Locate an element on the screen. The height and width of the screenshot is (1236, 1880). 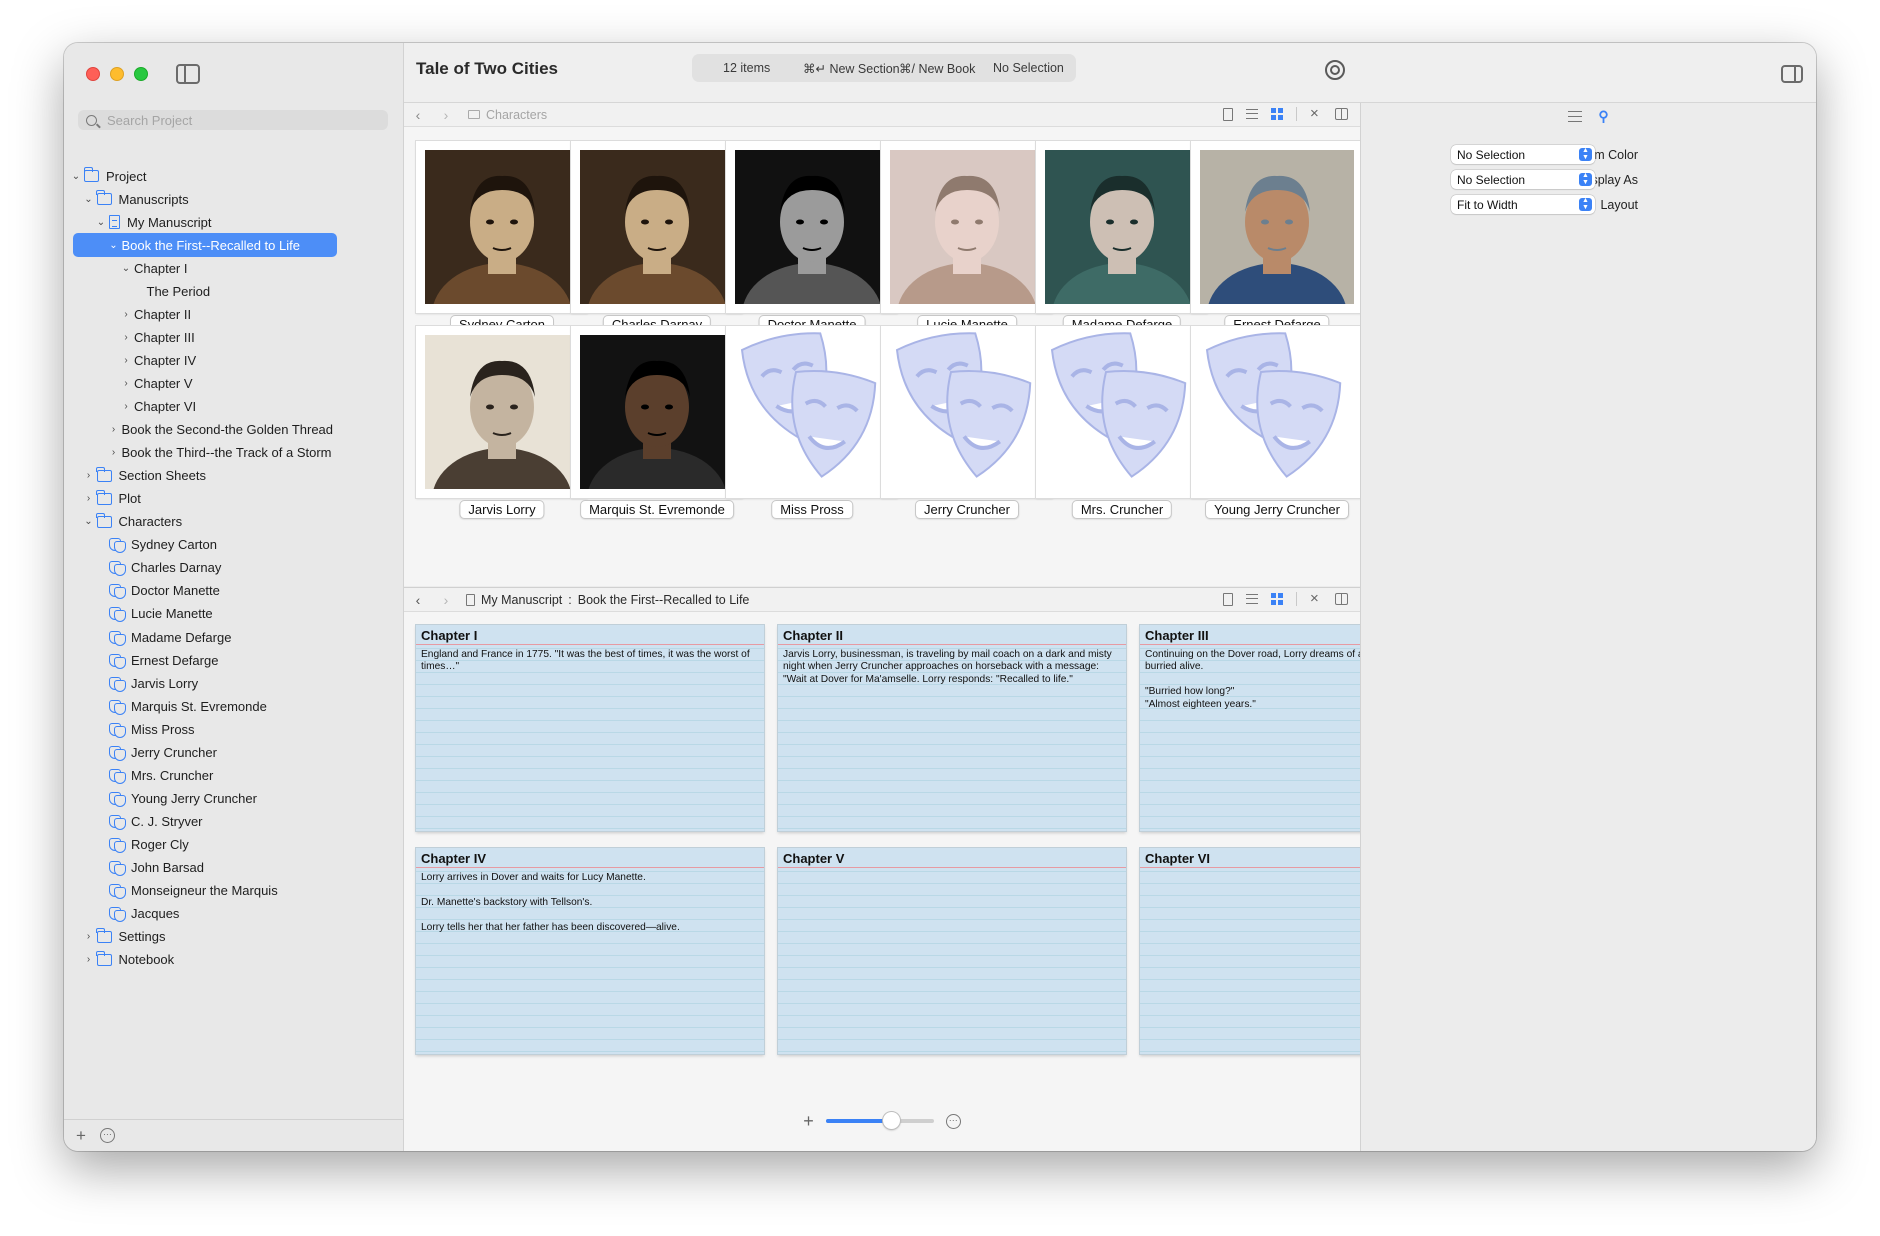
pin-icon: ⚲ is located at coordinates (1603, 116).